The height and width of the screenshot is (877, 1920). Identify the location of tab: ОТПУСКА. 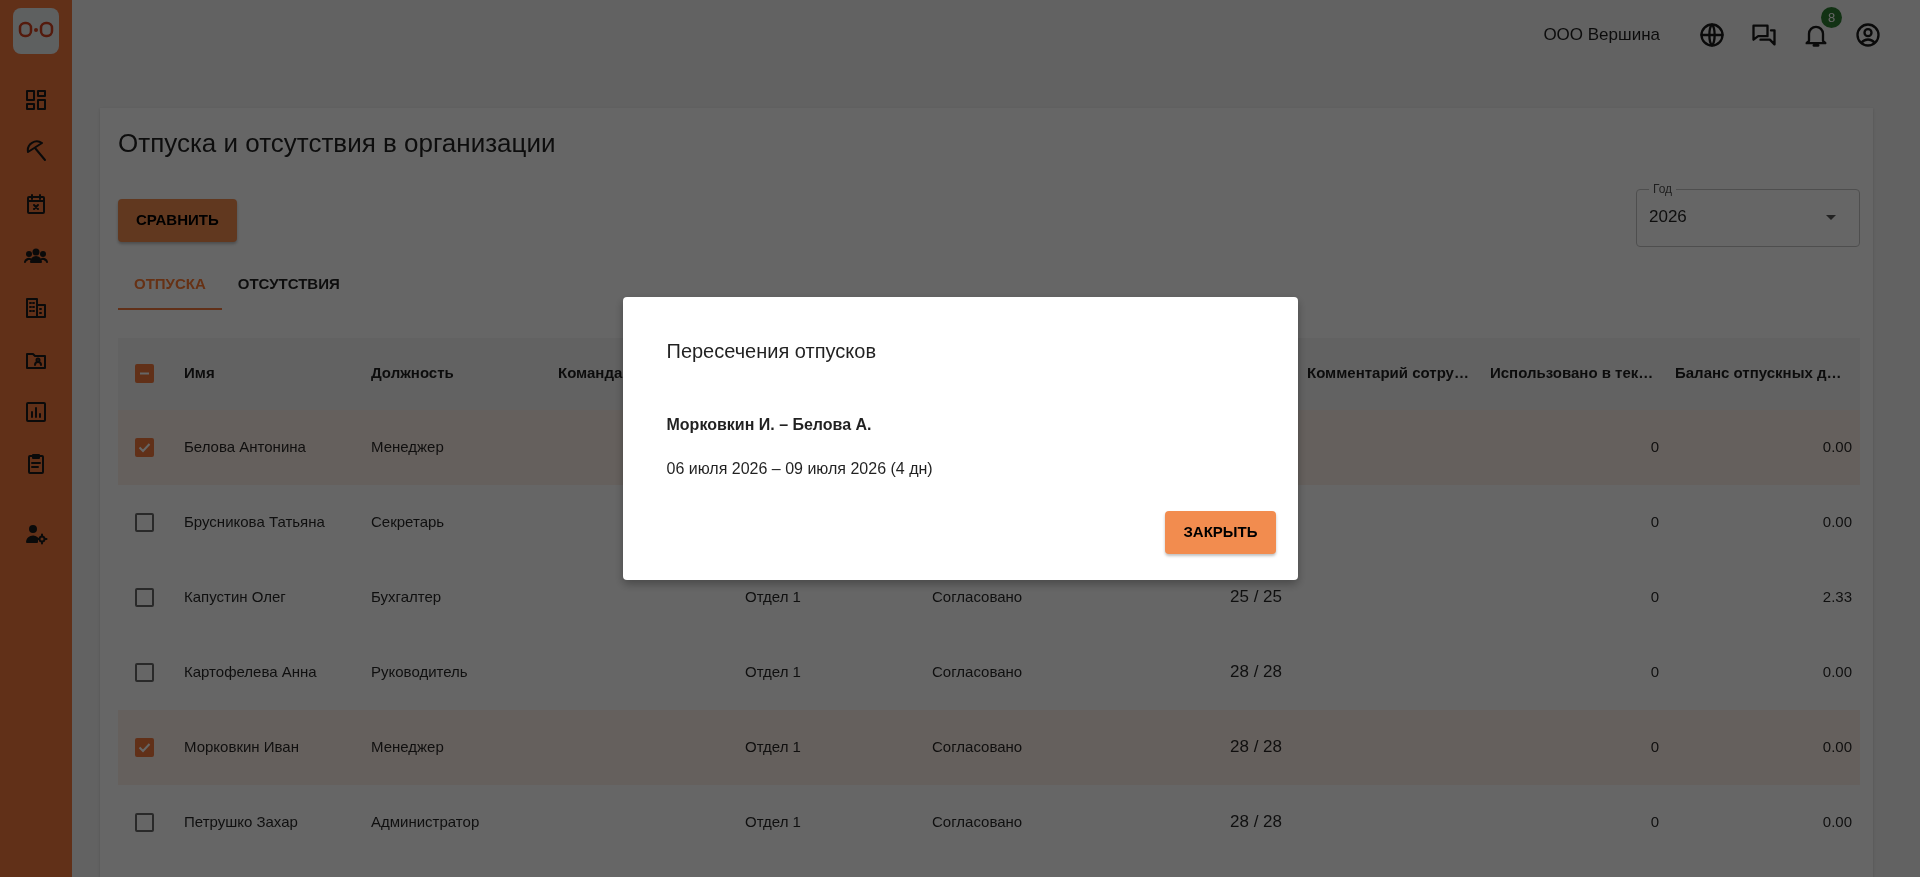
(170, 284).